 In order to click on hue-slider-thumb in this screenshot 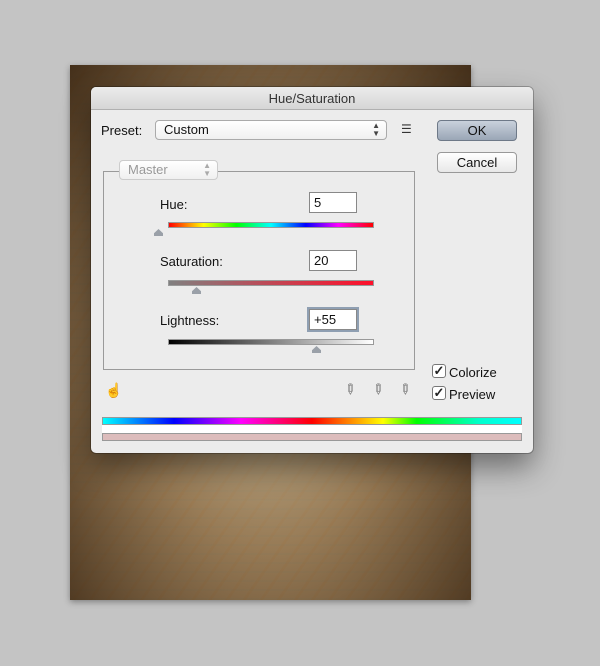, I will do `click(158, 232)`.